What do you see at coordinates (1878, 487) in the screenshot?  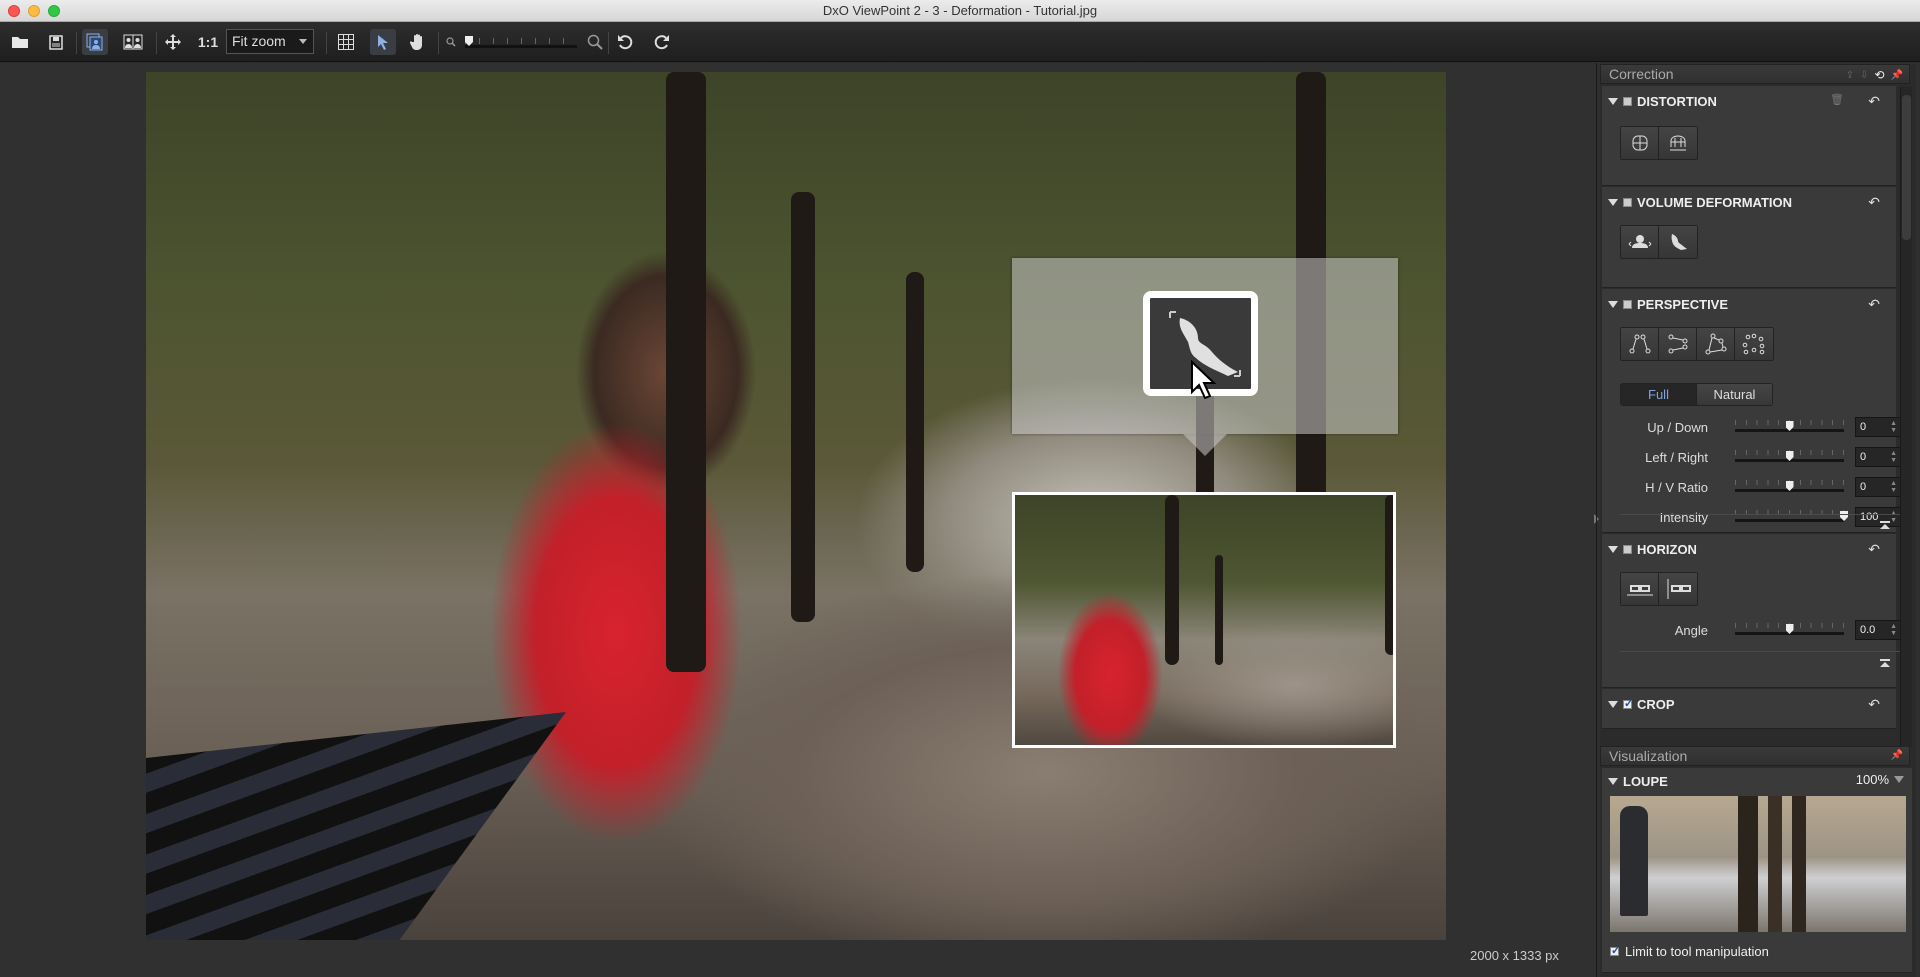 I see `h-v-ratio-value-input: 0 ▲ ▼` at bounding box center [1878, 487].